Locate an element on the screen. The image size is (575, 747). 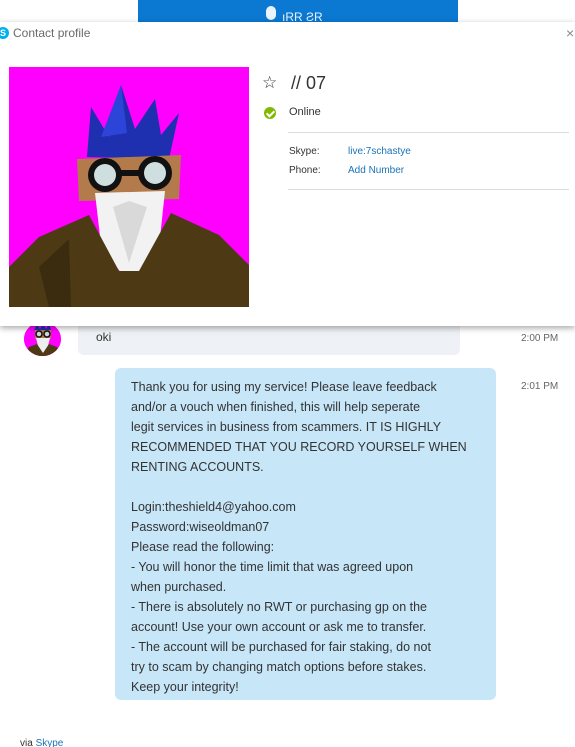
popup-title: Contact profile is located at coordinates (52, 33).